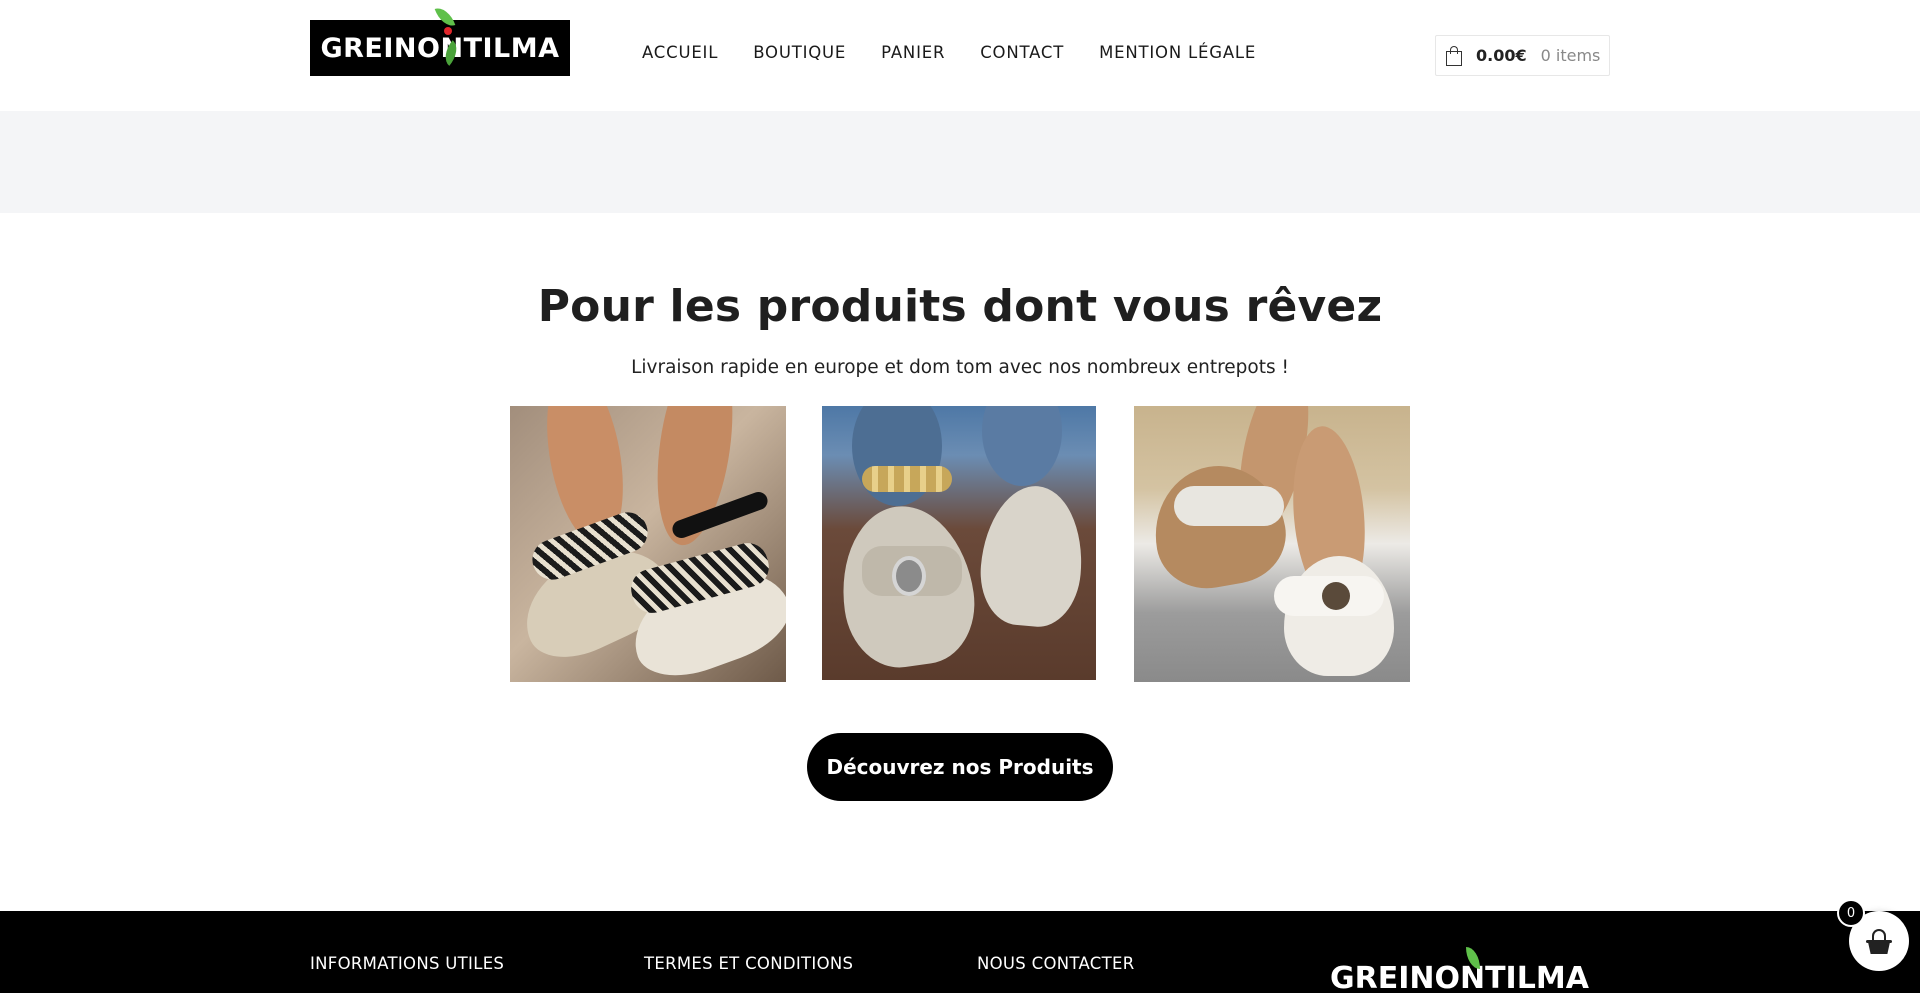 The width and height of the screenshot is (1920, 993). I want to click on hero-banner-band, so click(960, 162).